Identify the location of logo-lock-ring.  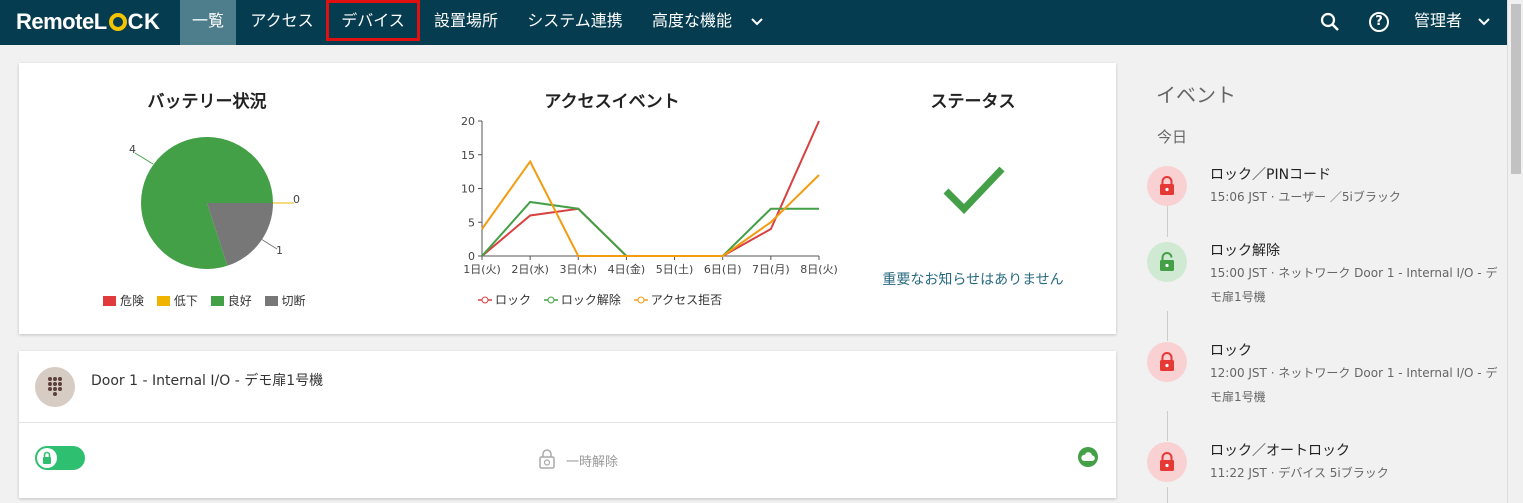
(117, 22).